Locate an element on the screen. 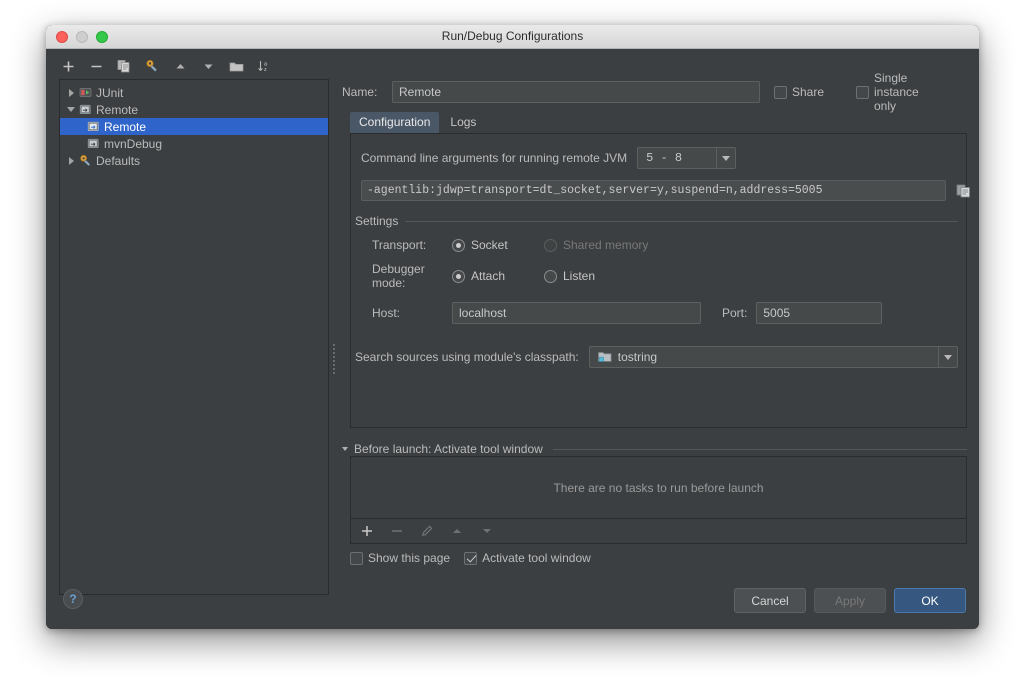 Image resolution: width=1024 pixels, height=682 pixels. help-button: ? is located at coordinates (73, 599).